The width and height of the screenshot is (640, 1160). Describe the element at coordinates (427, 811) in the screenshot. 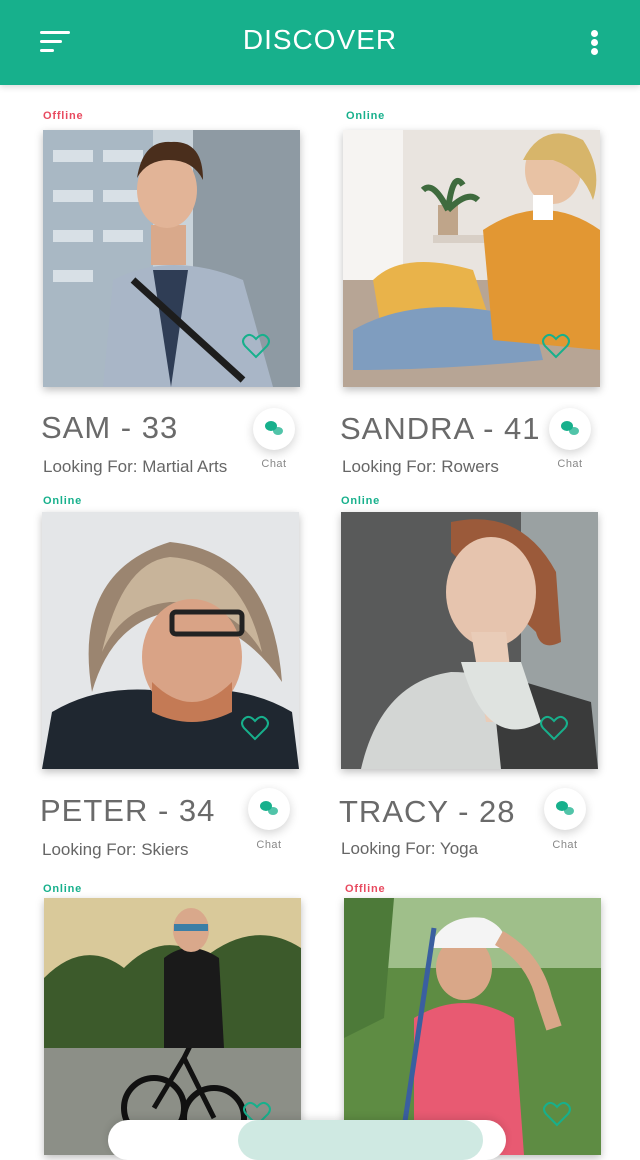

I see `profile-name: TRACY - 28` at that location.